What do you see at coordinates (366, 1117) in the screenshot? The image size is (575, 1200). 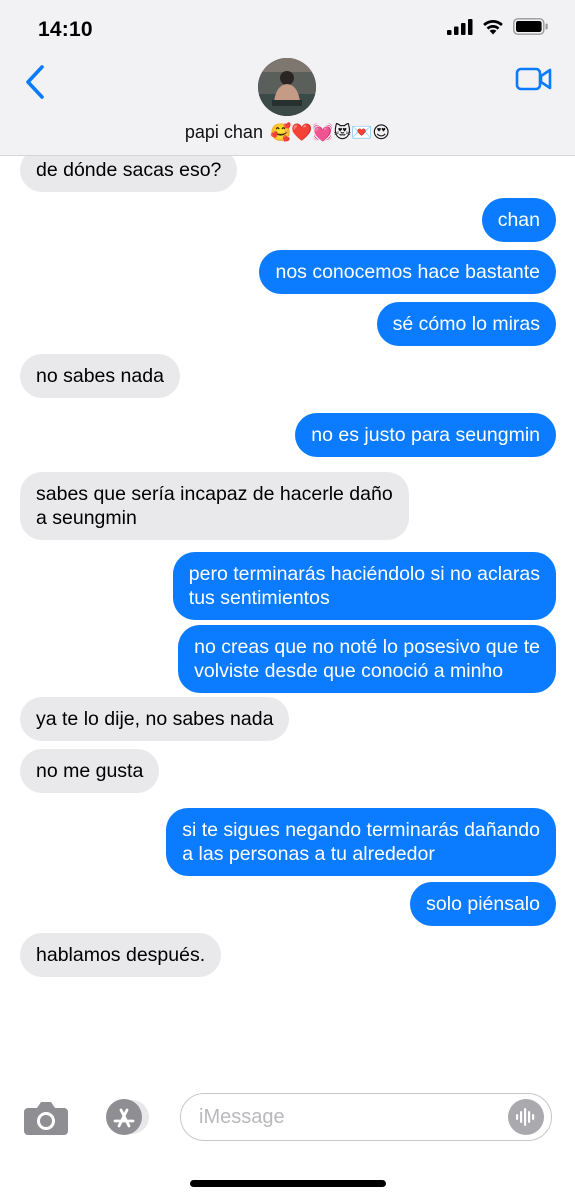 I see `imessage-input` at bounding box center [366, 1117].